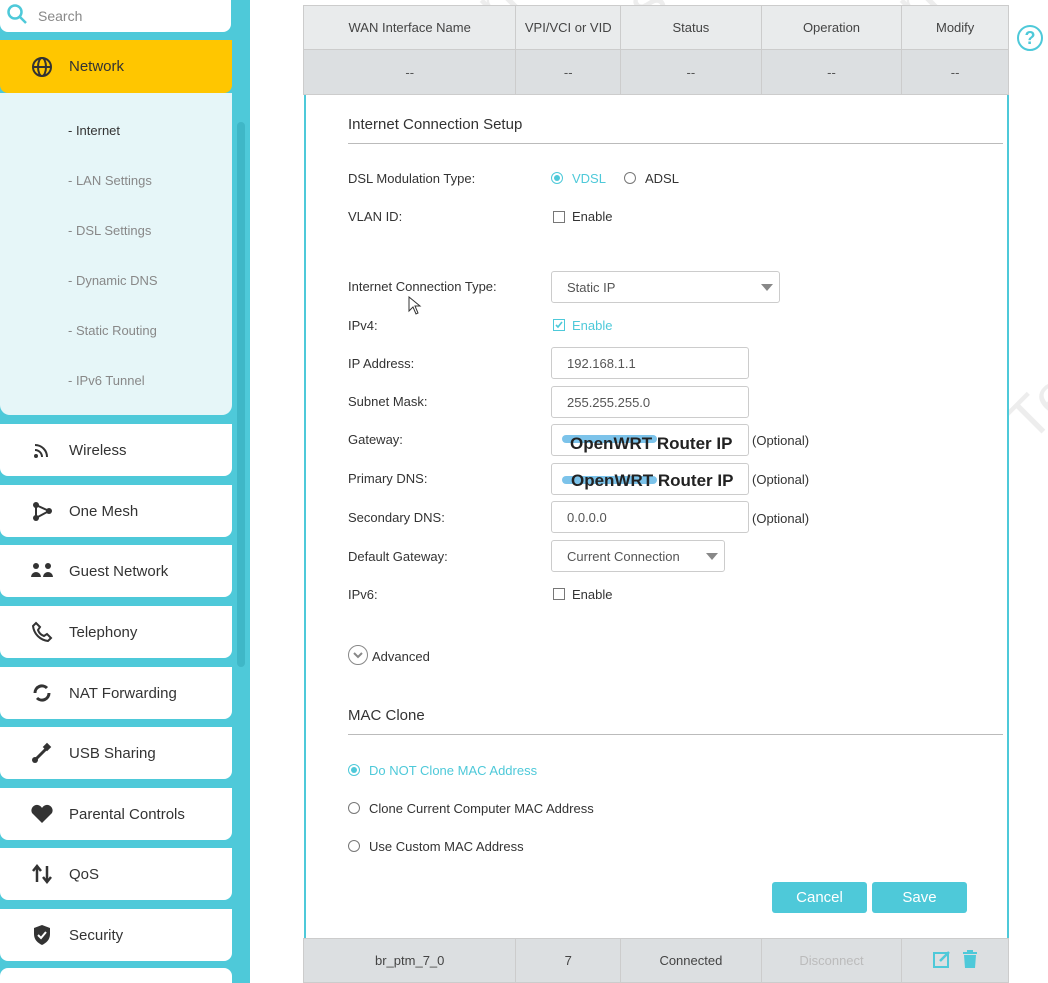  What do you see at coordinates (354, 770) in the screenshot?
I see `mac-no-clone-radio` at bounding box center [354, 770].